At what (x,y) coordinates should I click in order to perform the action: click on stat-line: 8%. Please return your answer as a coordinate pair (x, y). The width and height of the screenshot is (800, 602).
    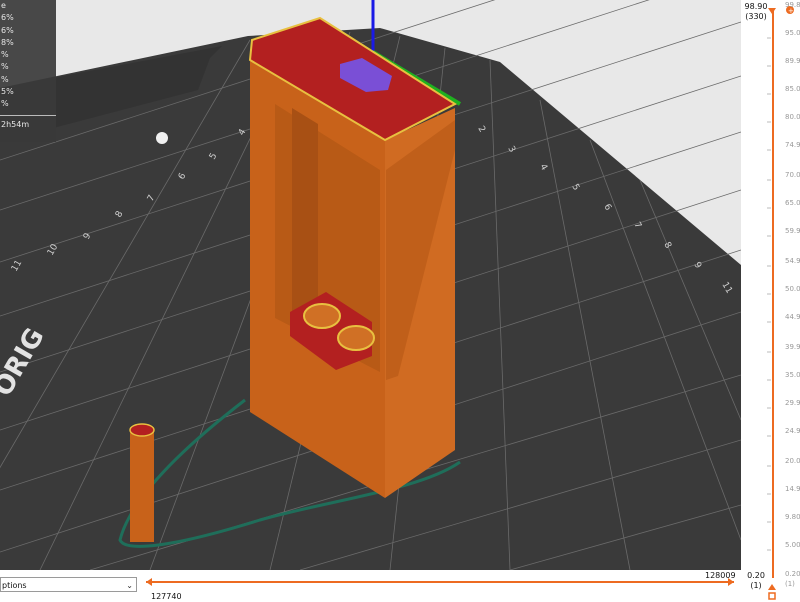
    Looking at the image, I should click on (7, 42).